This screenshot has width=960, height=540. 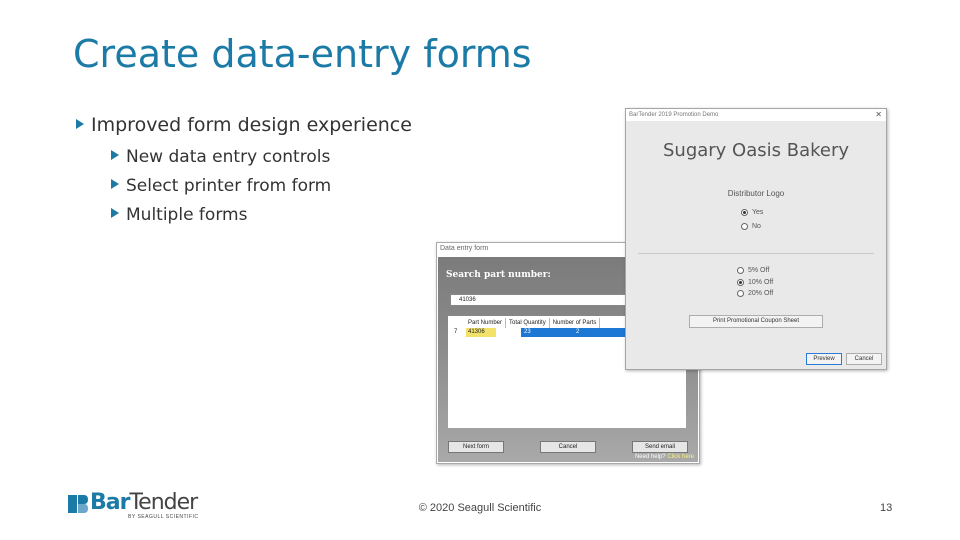 I want to click on row-index: 7, so click(x=456, y=332).